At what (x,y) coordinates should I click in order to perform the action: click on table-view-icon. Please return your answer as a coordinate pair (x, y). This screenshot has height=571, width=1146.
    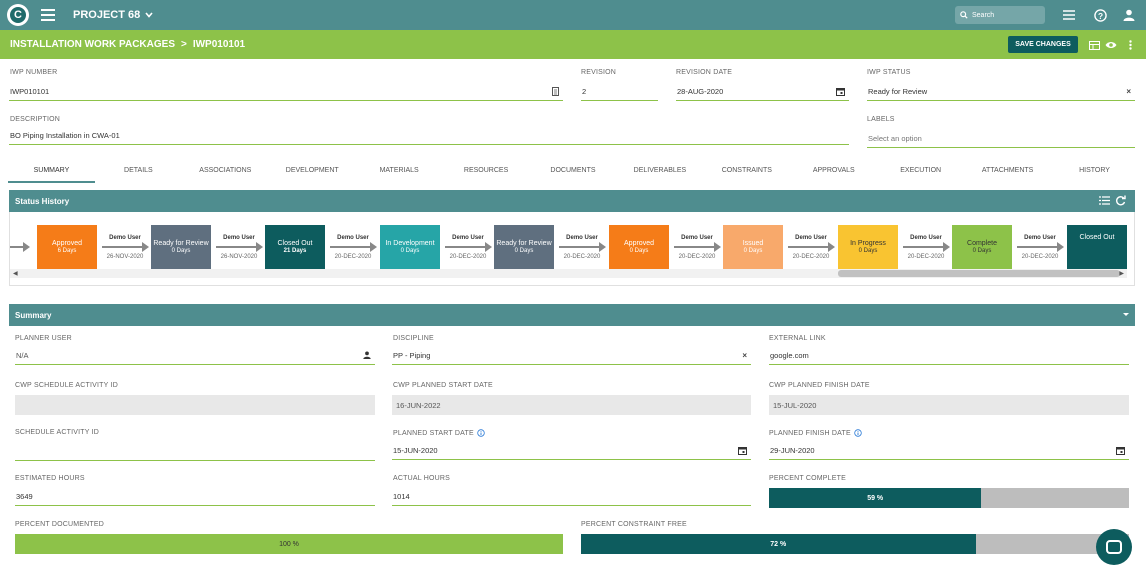
    Looking at the image, I should click on (1094, 45).